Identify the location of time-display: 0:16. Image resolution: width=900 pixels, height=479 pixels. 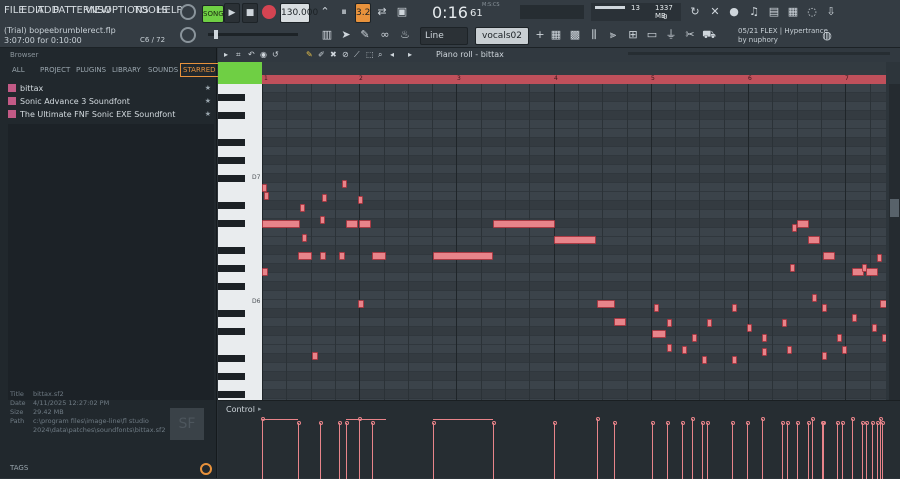
(450, 12).